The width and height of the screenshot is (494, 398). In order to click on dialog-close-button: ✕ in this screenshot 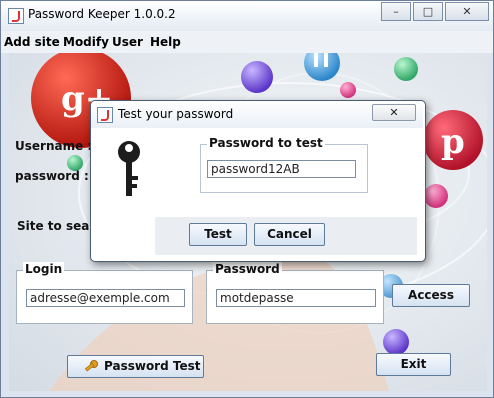, I will do `click(394, 112)`.